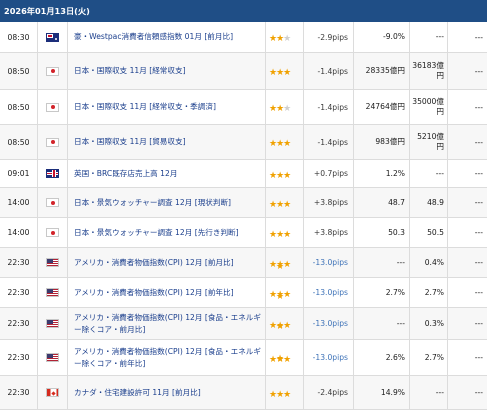 This screenshot has width=487, height=410. Describe the element at coordinates (52, 232) in the screenshot. I see `japan-flag-icon` at that location.